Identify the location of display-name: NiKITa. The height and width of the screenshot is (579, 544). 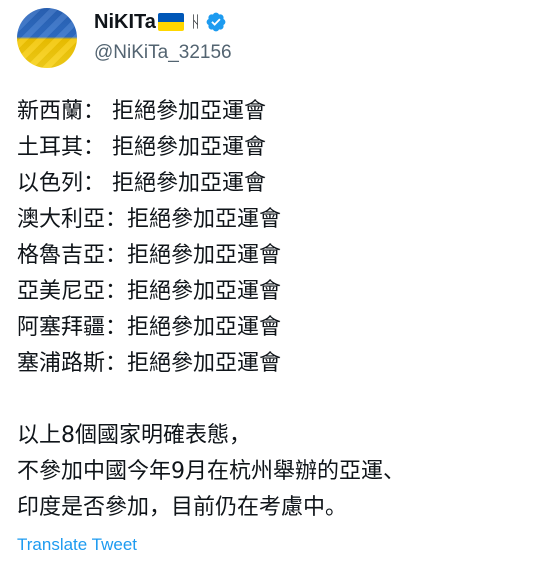
(125, 22).